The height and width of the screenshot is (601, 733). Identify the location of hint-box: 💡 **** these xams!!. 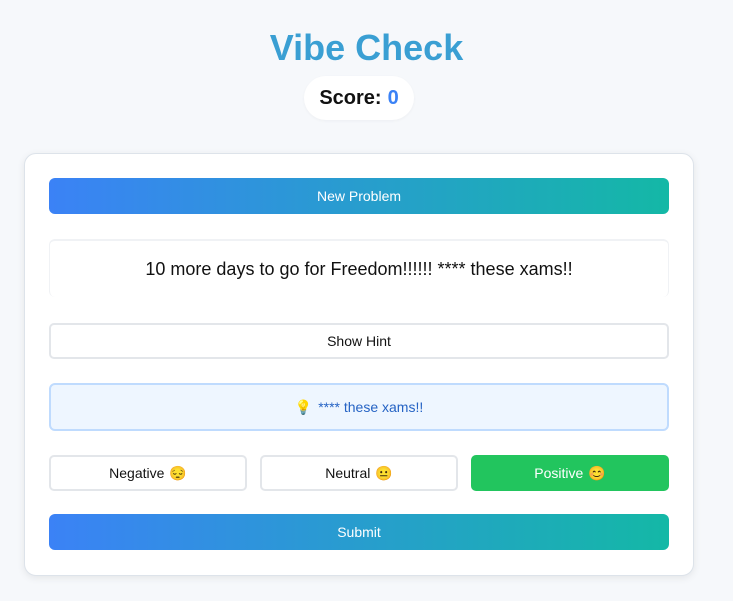
(359, 407).